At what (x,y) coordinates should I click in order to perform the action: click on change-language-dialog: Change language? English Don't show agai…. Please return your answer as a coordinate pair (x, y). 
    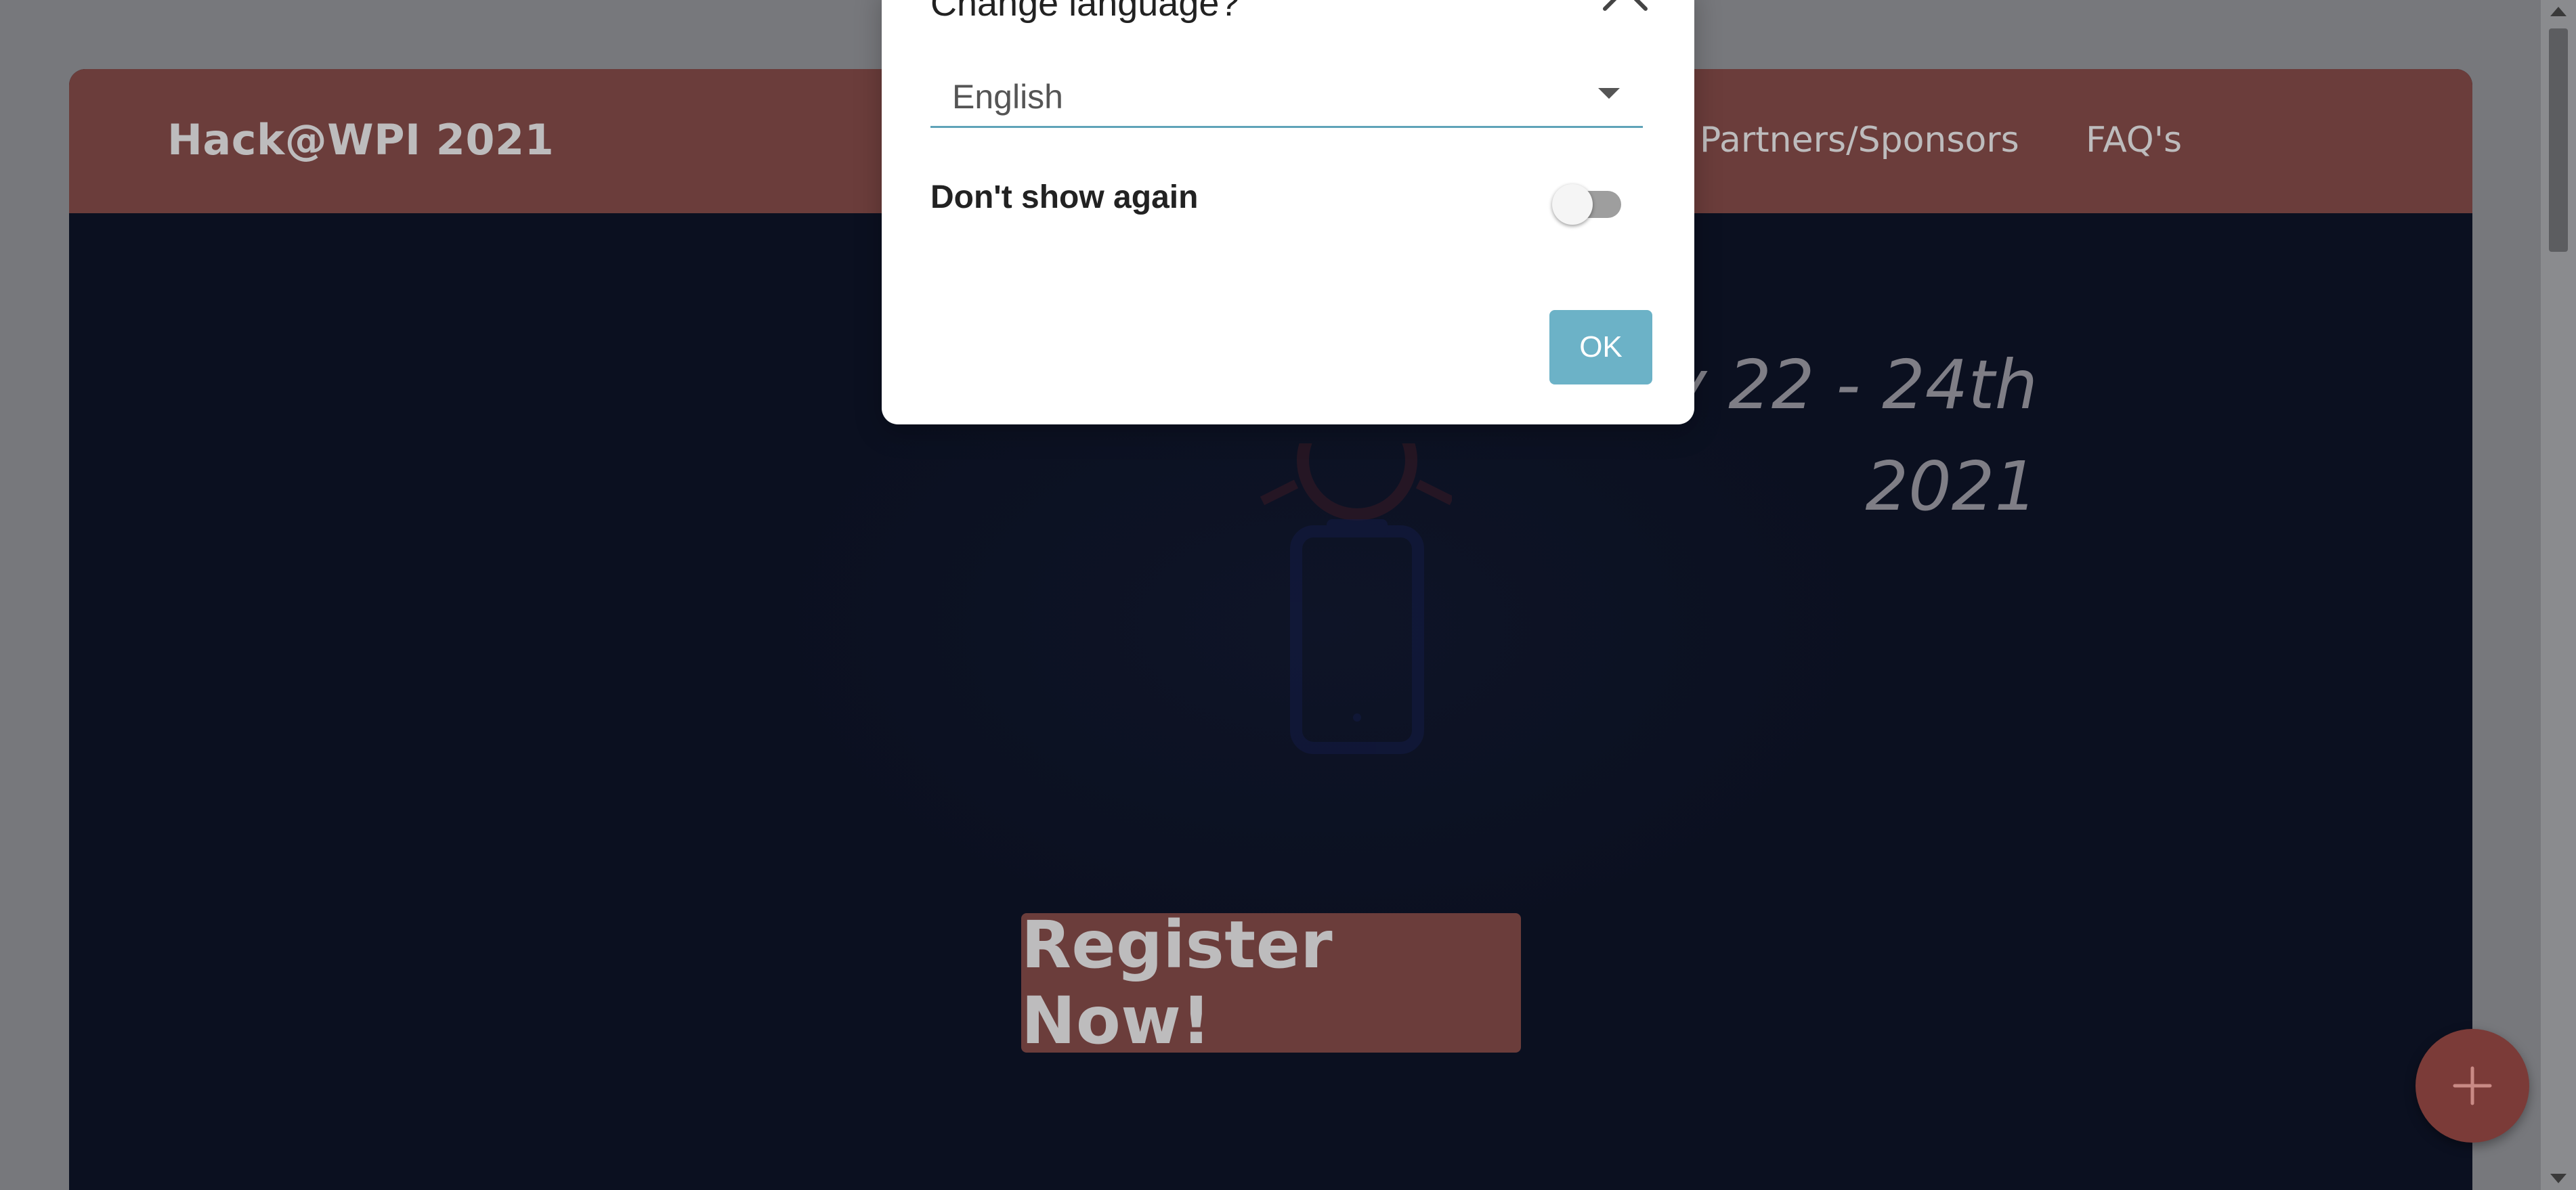
    Looking at the image, I should click on (1288, 212).